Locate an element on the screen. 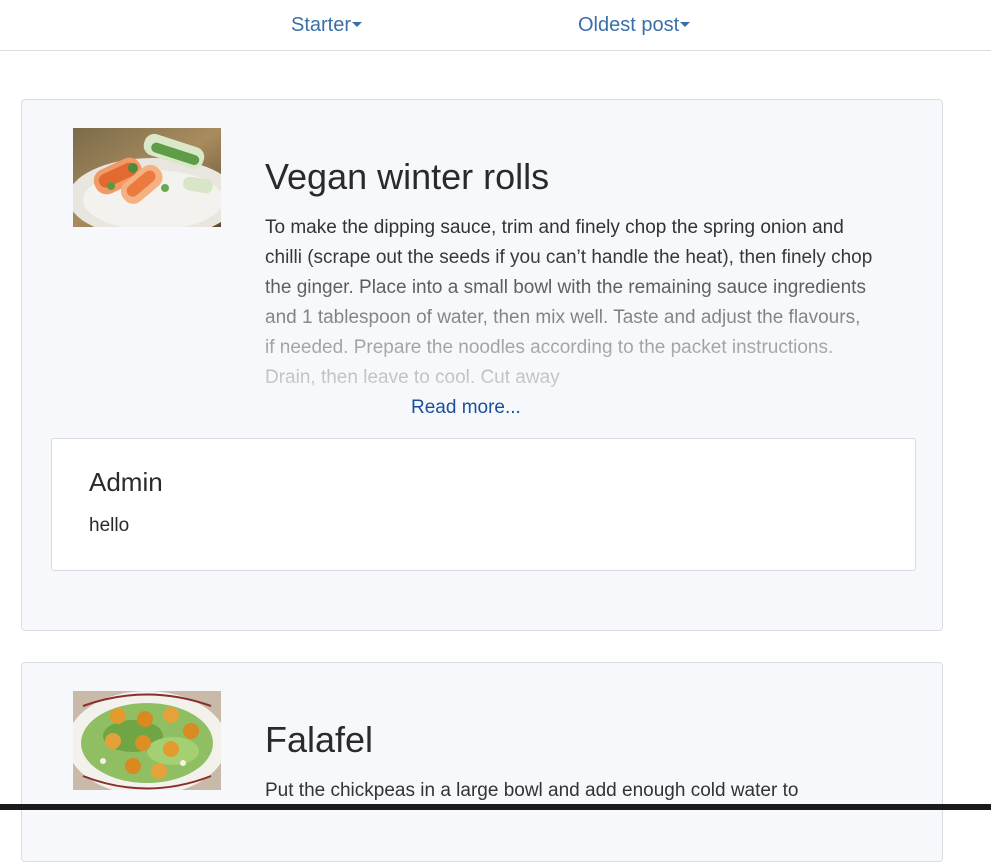  falafel-salad-photo is located at coordinates (147, 740).